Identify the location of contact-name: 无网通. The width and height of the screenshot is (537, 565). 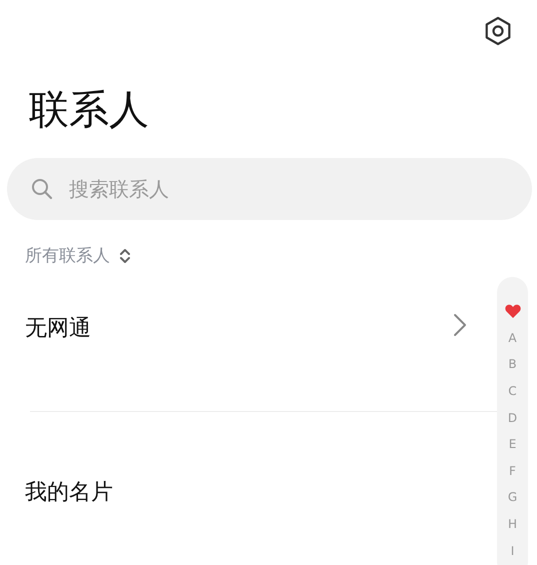
(58, 328).